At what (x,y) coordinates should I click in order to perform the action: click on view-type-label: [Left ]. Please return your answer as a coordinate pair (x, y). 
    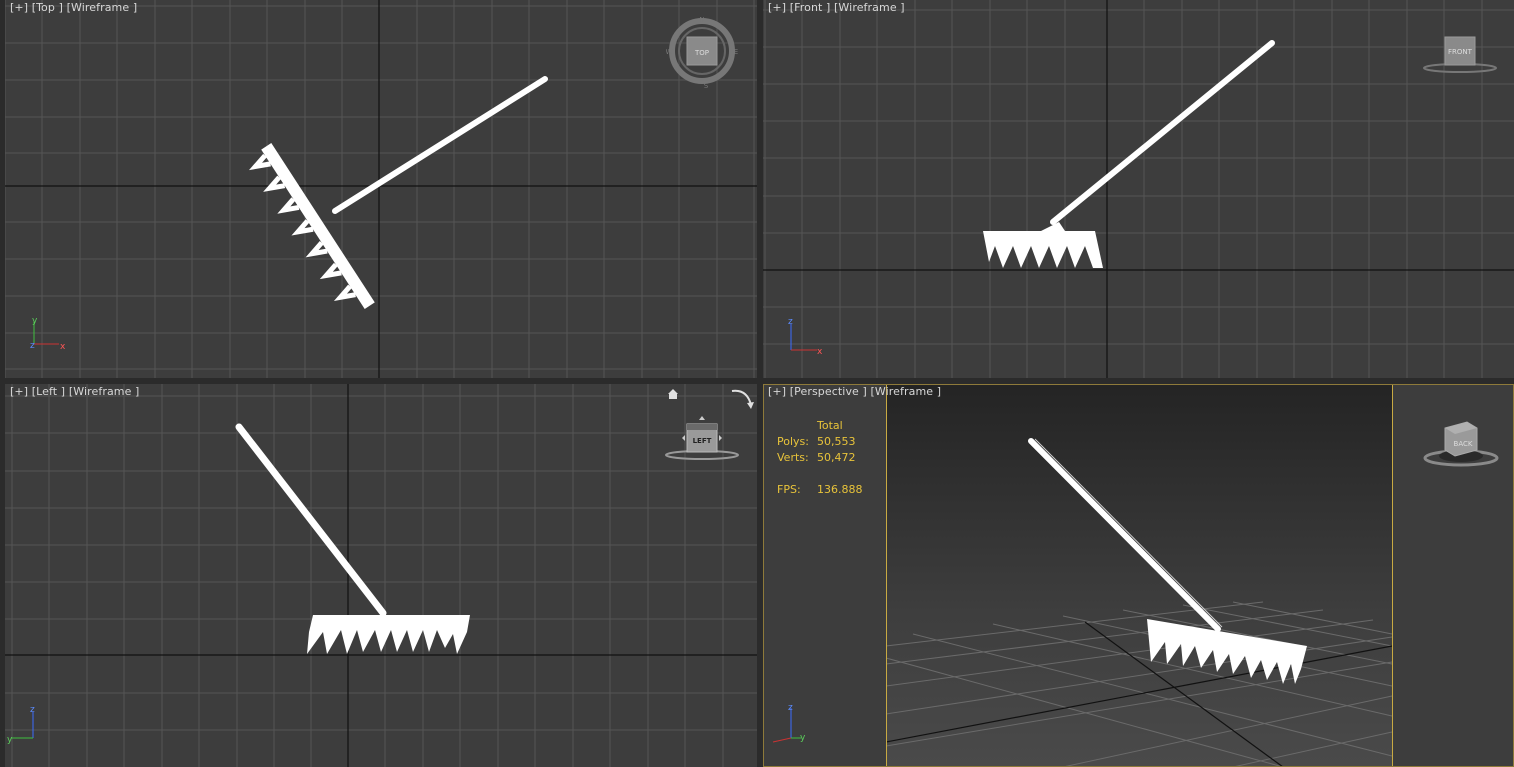
    Looking at the image, I should click on (48, 391).